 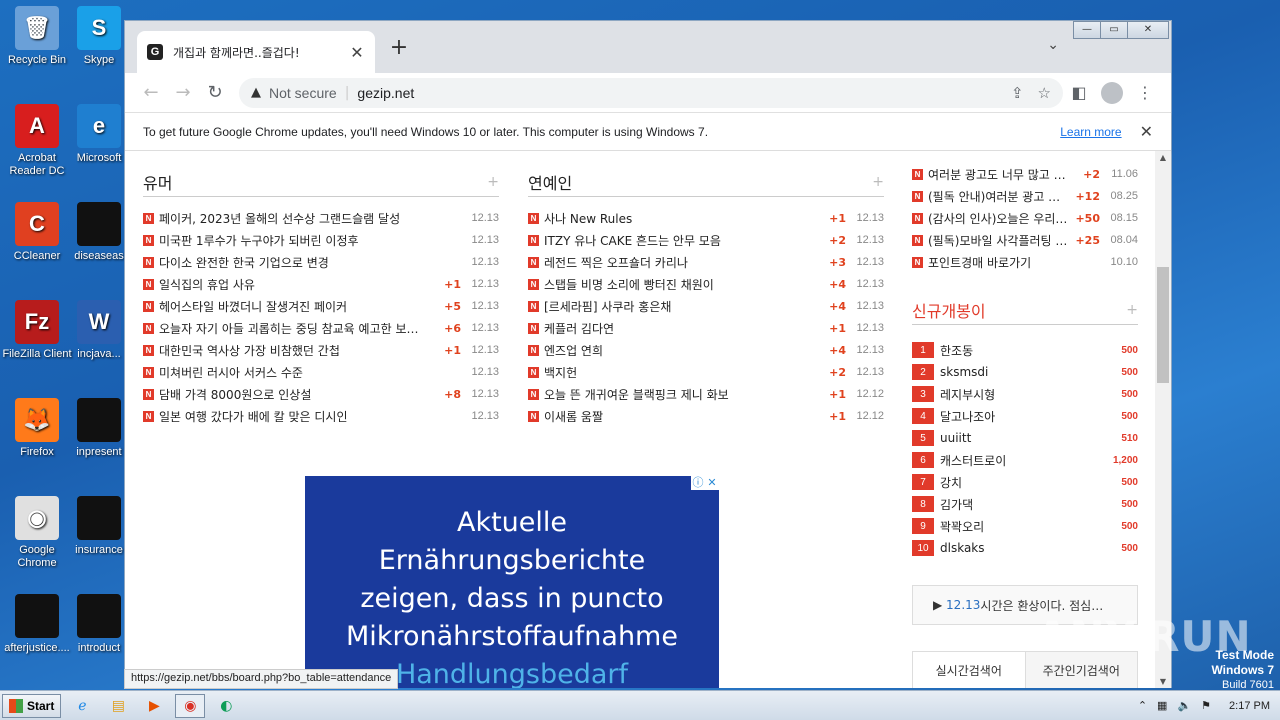 I want to click on list-item: N (필독 안내)여러분 광고 … +12 08.25, so click(x=1025, y=196).